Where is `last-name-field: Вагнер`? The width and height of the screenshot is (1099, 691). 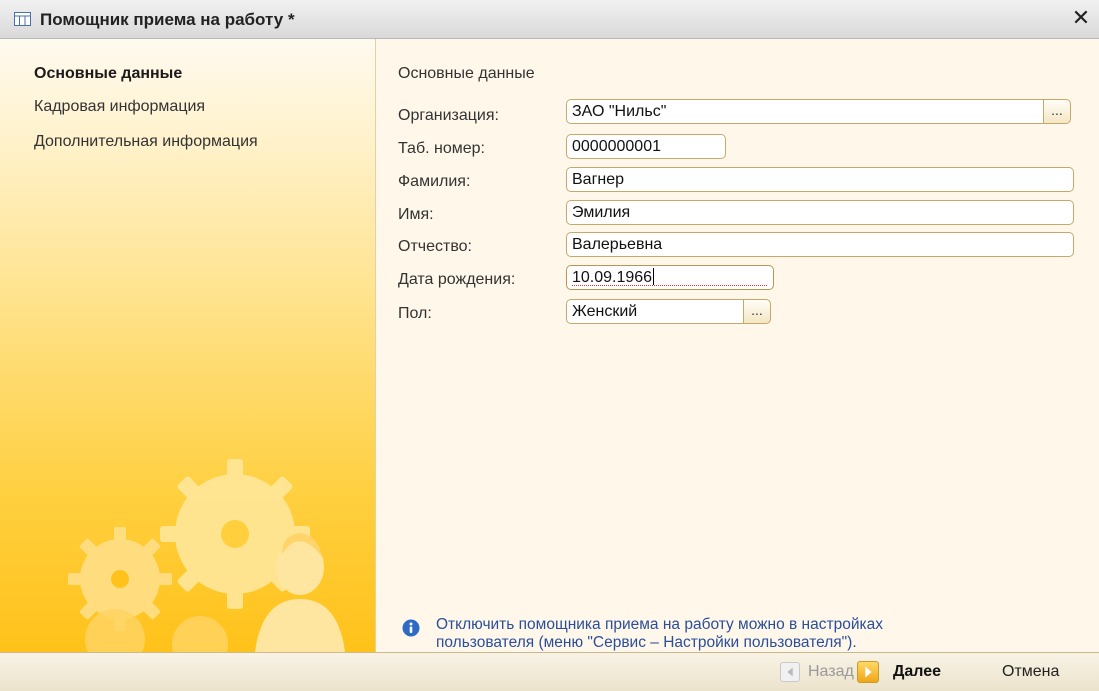
last-name-field: Вагнер is located at coordinates (820, 179).